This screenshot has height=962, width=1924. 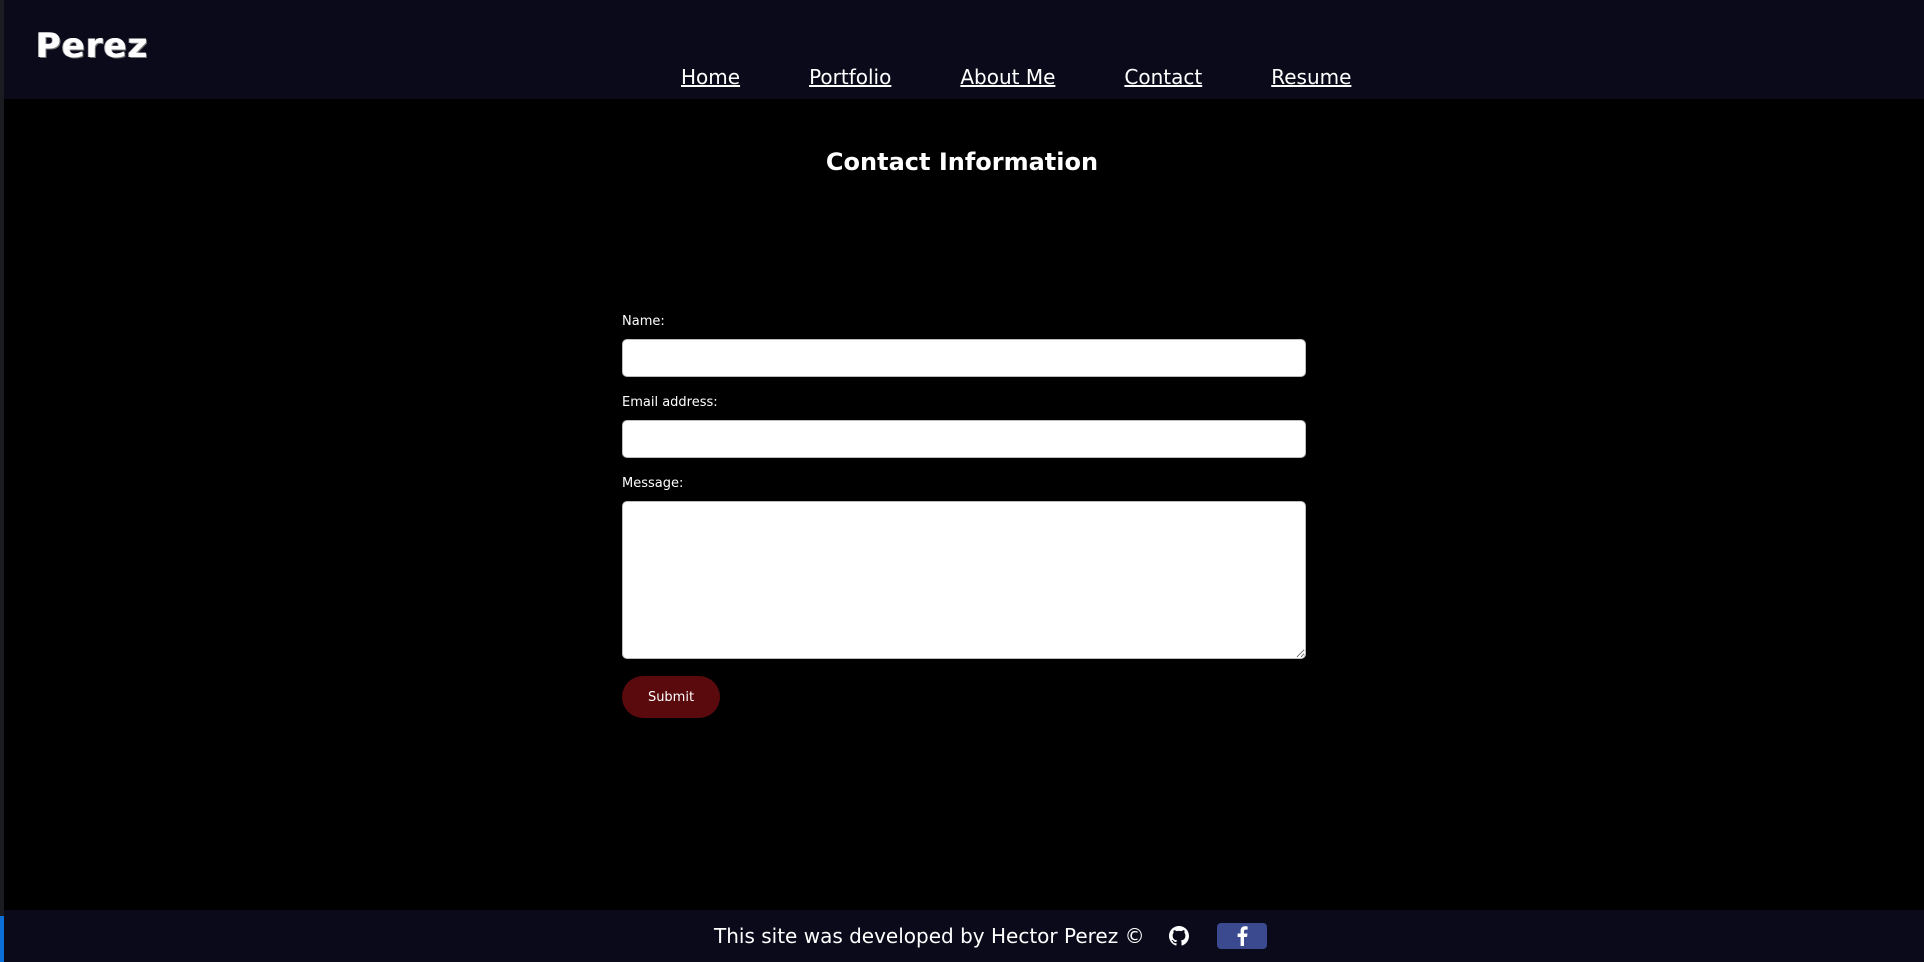 I want to click on nav-link-portfolio: Portfolio, so click(x=850, y=77).